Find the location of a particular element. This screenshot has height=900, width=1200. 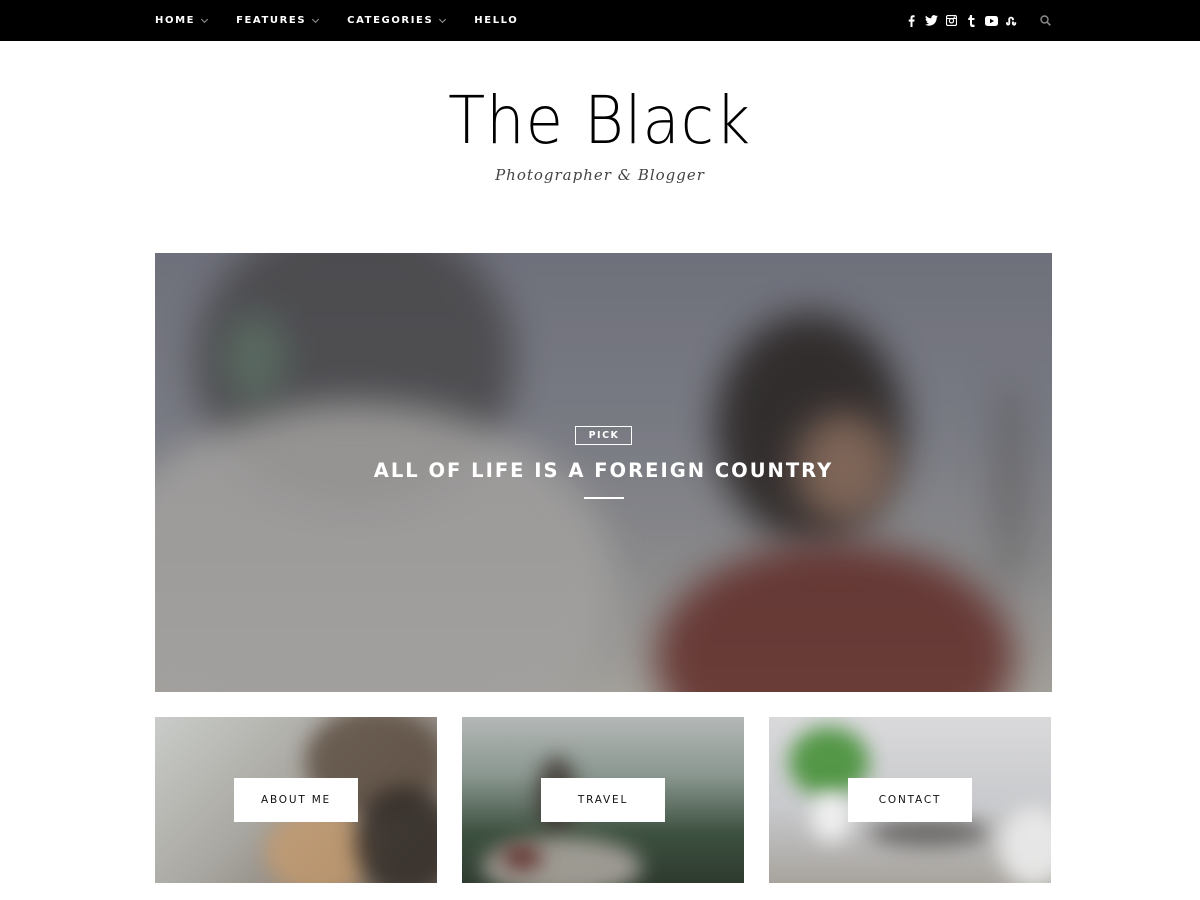

hero-caption: PICK ALL OF LIFE IS A FOREIGN COUNTRY is located at coordinates (603, 462).